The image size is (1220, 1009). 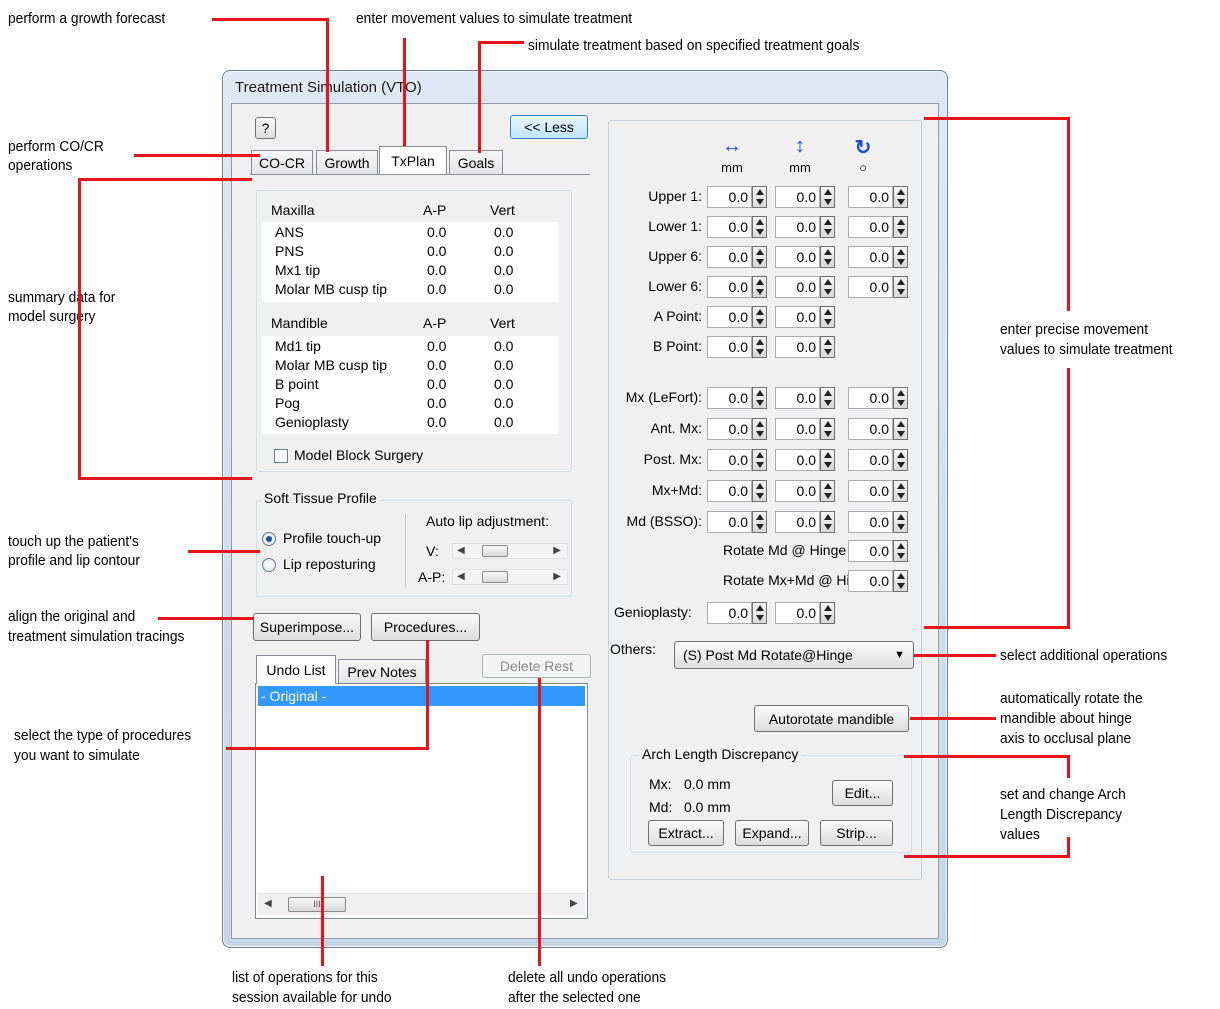 What do you see at coordinates (831, 718) in the screenshot?
I see `autorotate-mandible-button: Autorotate mandible` at bounding box center [831, 718].